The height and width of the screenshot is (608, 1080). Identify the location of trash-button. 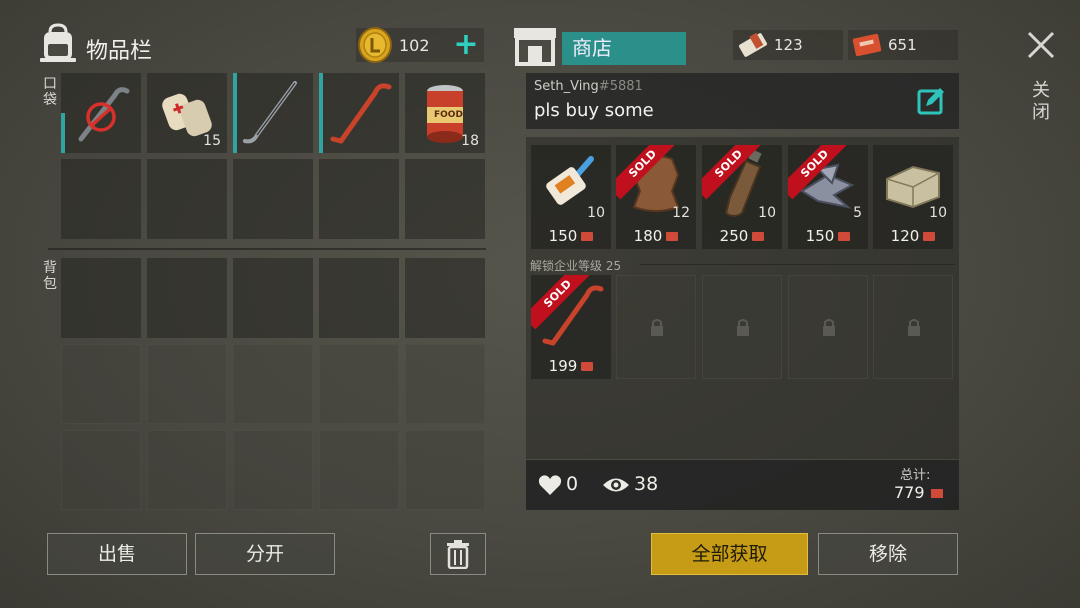
(458, 554).